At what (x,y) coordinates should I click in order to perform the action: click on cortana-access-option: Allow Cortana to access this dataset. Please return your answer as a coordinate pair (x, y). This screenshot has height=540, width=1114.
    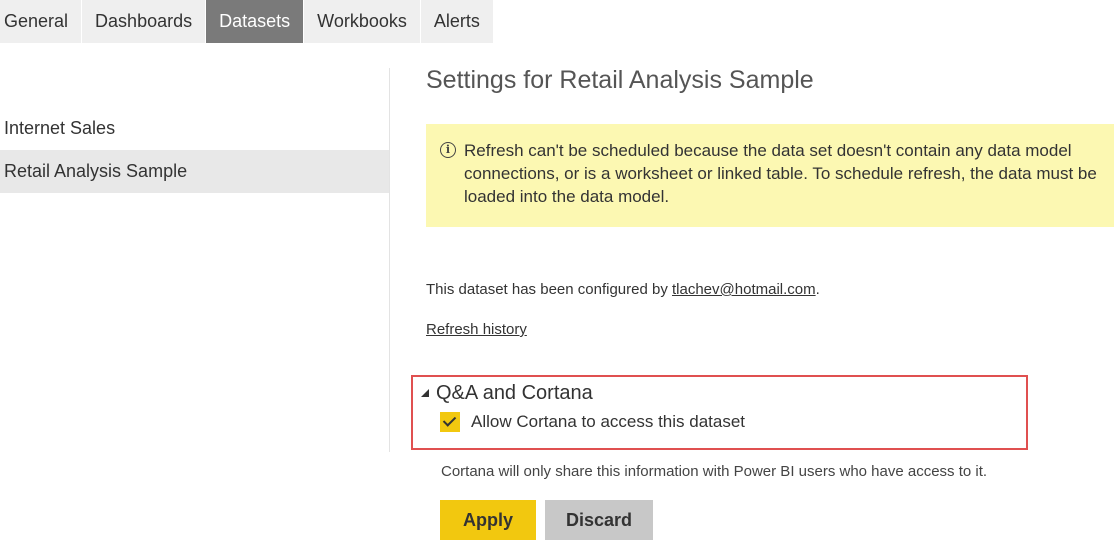
    Looking at the image, I should click on (592, 422).